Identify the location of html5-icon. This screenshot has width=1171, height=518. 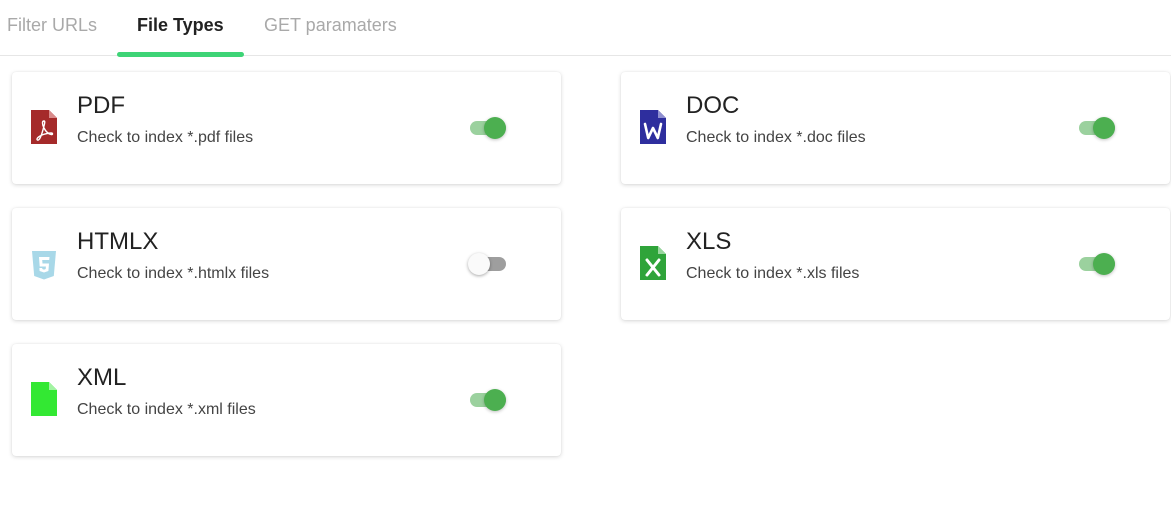
(44, 265).